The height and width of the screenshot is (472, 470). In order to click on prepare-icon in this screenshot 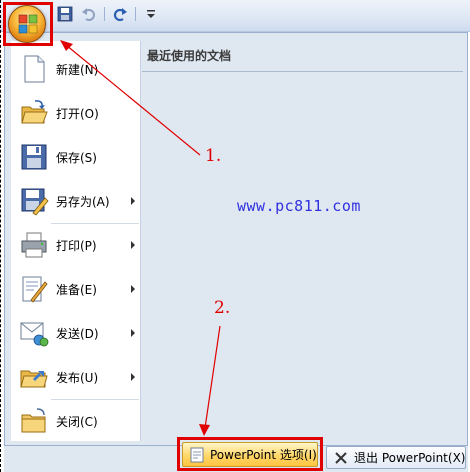, I will do `click(35, 289)`.